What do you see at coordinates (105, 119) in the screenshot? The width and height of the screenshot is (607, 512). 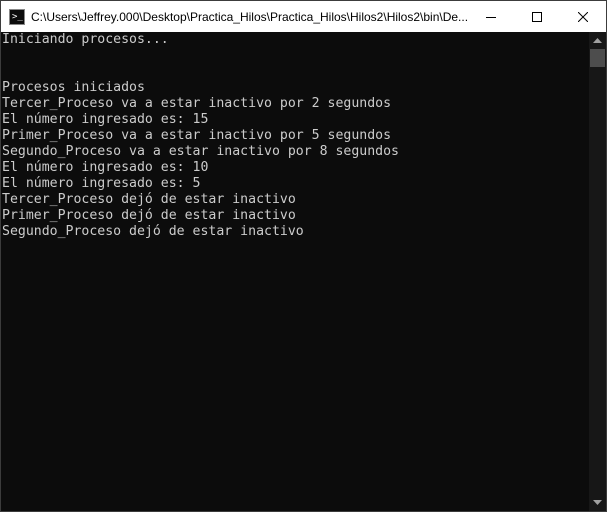 I see `console-line: El número ingresado es: 15` at bounding box center [105, 119].